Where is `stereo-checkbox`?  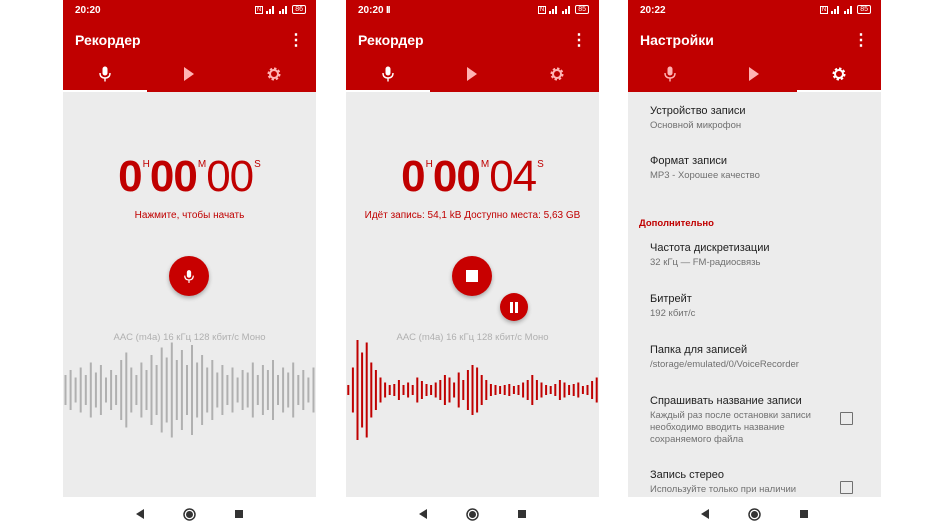
stereo-checkbox is located at coordinates (846, 487).